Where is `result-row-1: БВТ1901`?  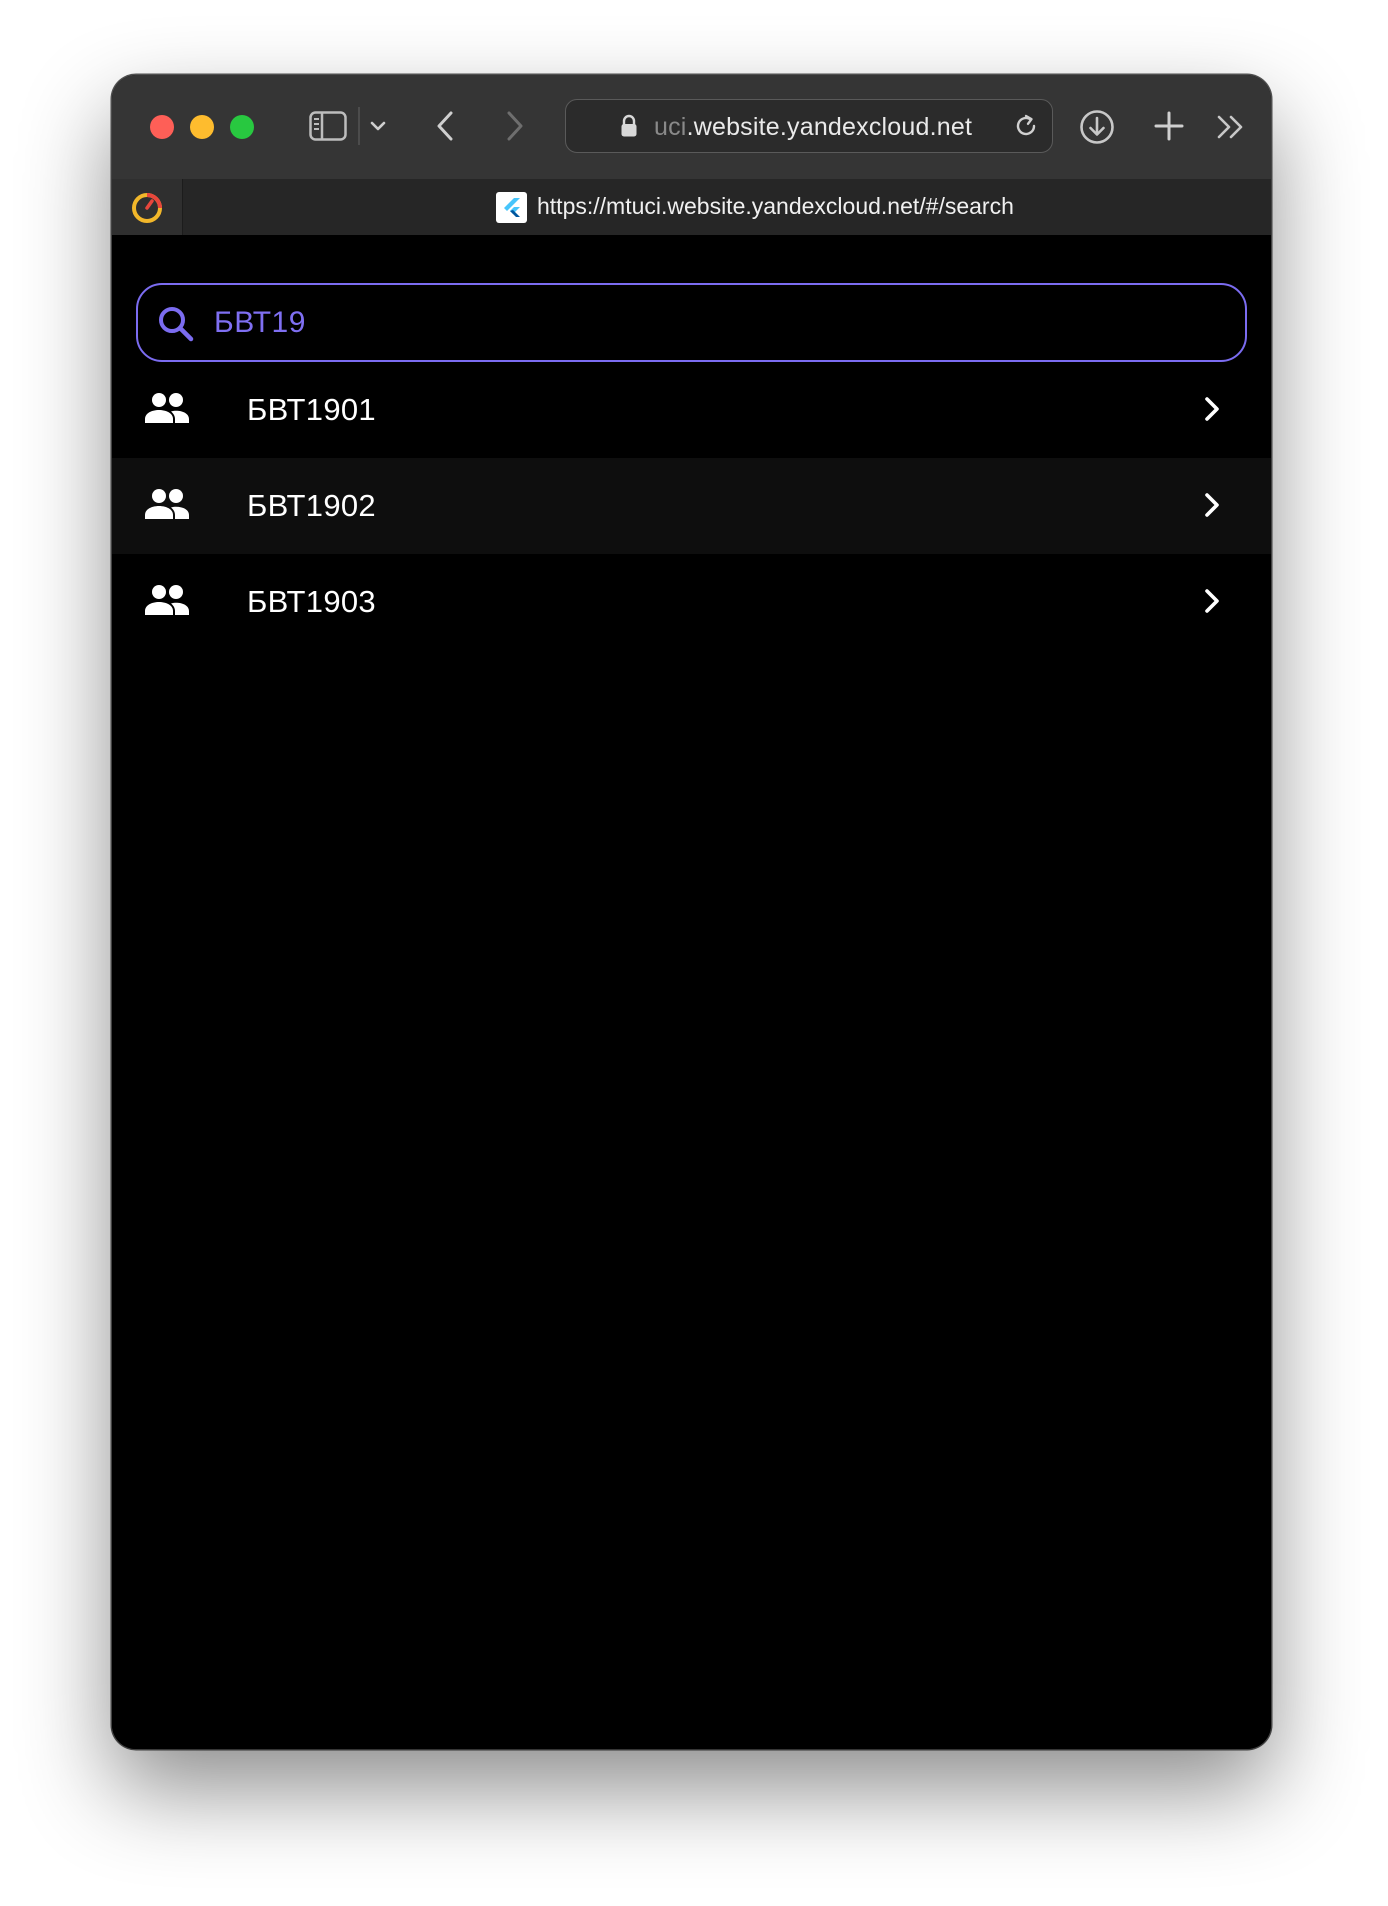
result-row-1: БВТ1901 is located at coordinates (691, 410).